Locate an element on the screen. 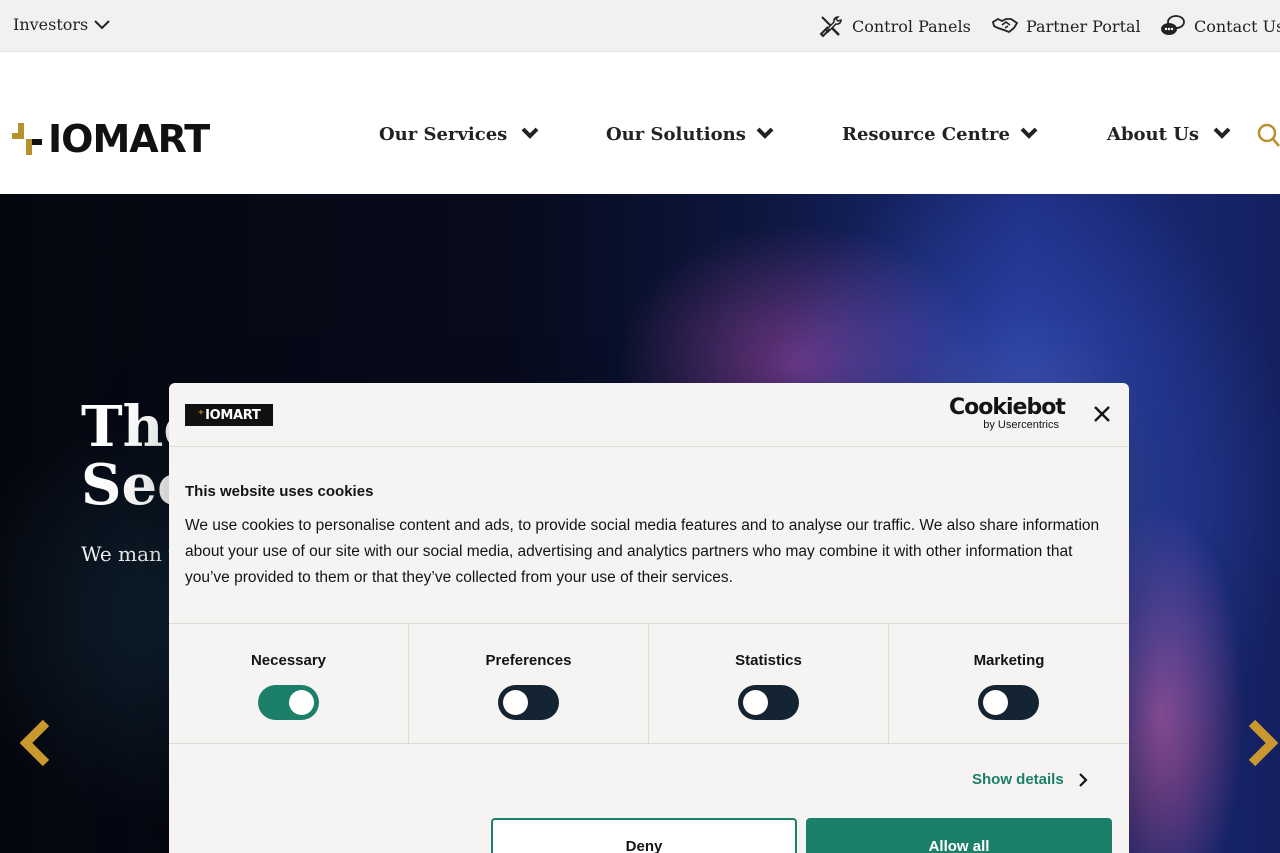  control-panels-link: Control Panels is located at coordinates (894, 26).